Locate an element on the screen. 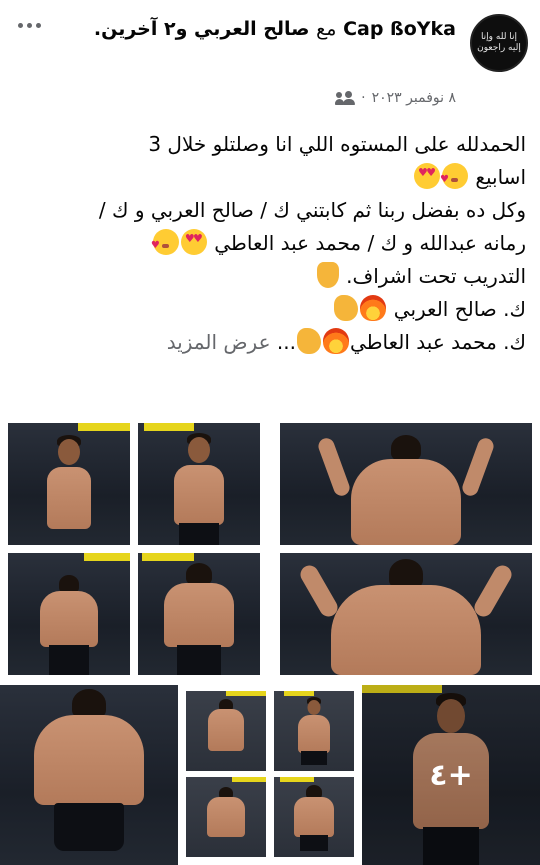 The width and height of the screenshot is (540, 865). post-line-7: ك. محمد عبد العاطي... عرض المزيد is located at coordinates (346, 341).